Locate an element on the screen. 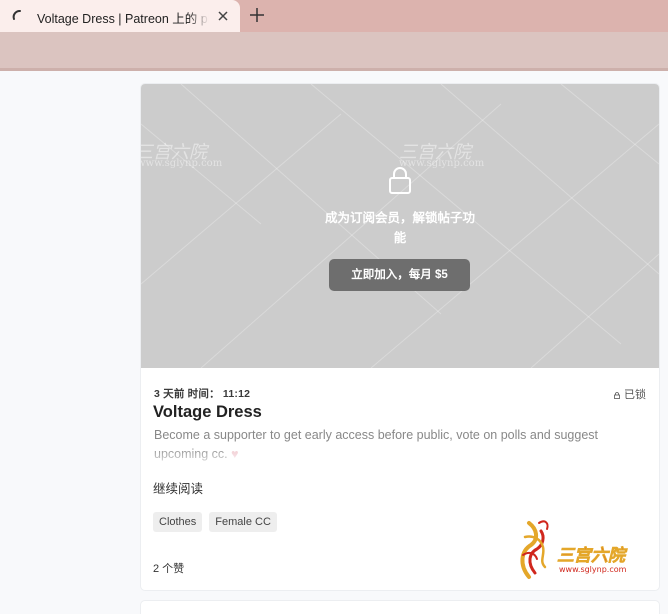  next-post-card is located at coordinates (400, 607).